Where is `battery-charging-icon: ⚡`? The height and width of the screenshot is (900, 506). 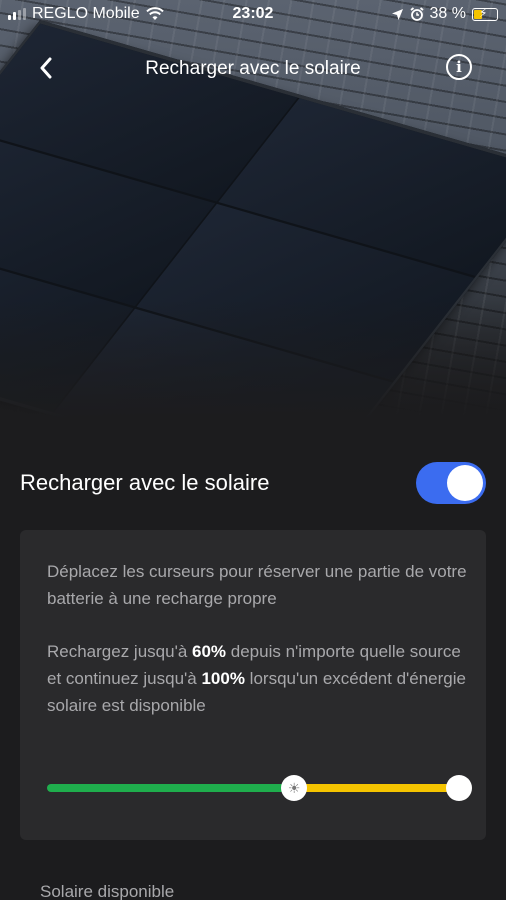 battery-charging-icon: ⚡ is located at coordinates (485, 13).